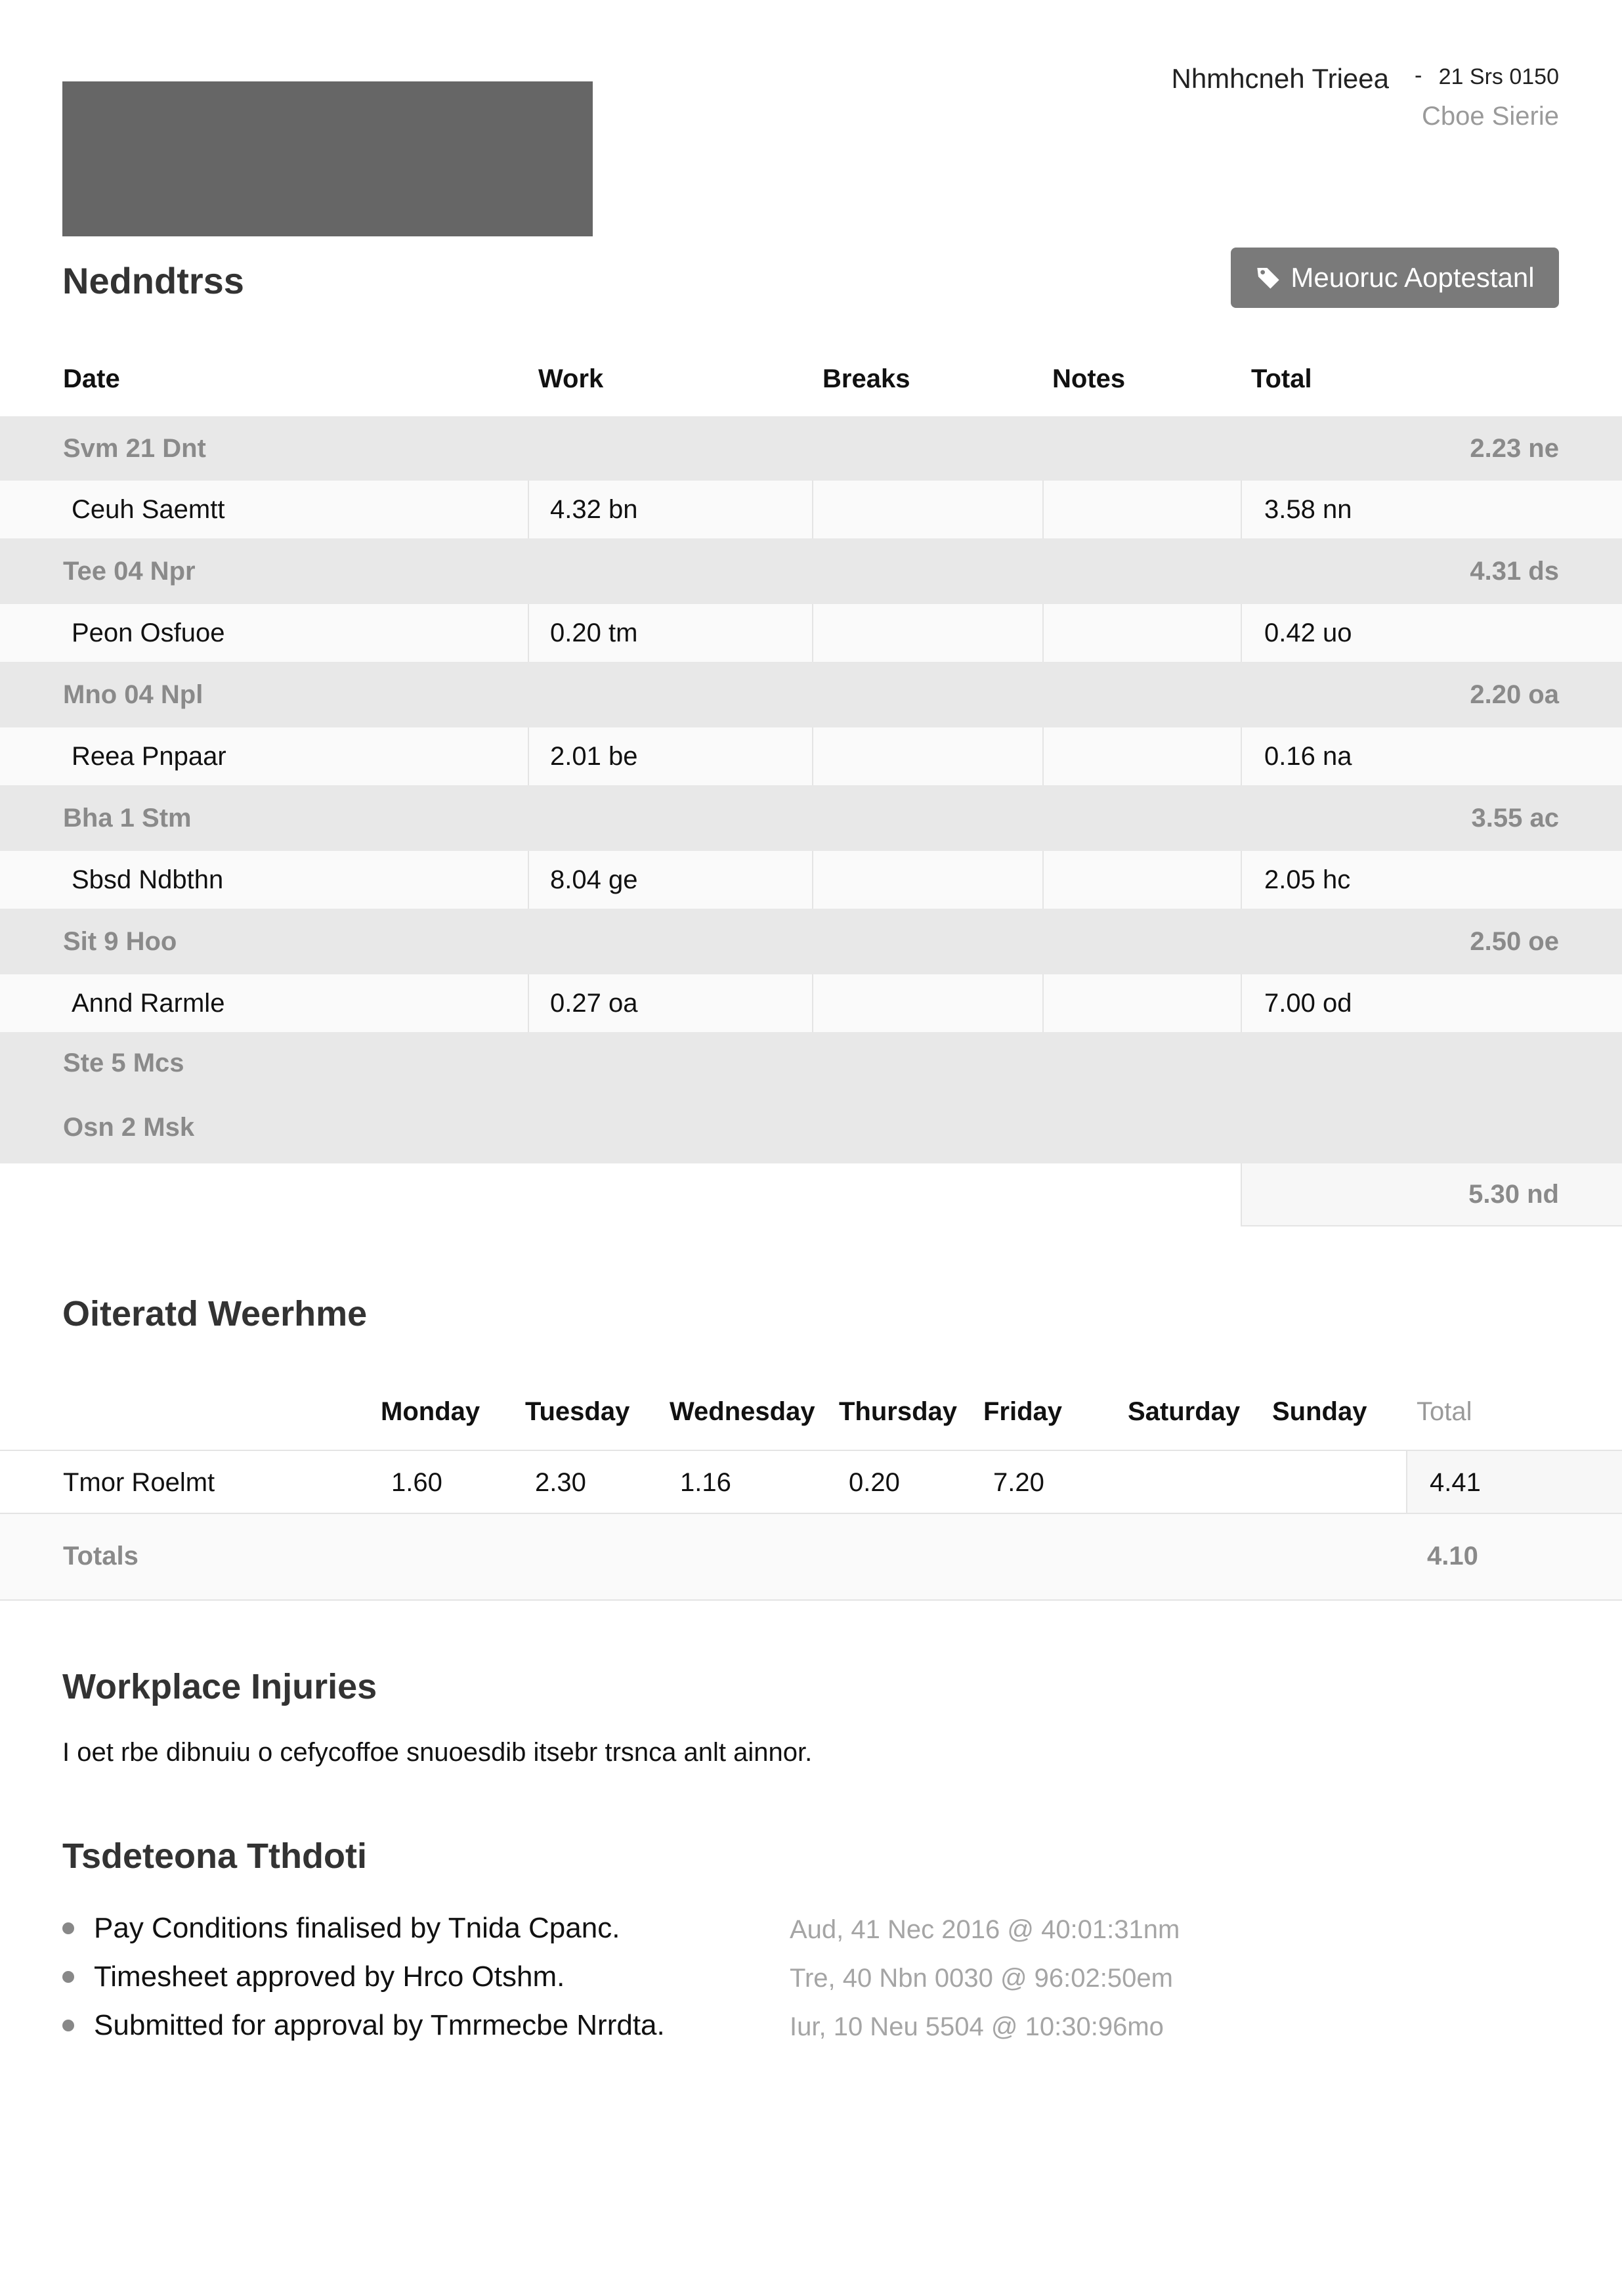 This screenshot has width=1622, height=2296. I want to click on employee-name: Nhmhcneh Trieea, so click(1280, 78).